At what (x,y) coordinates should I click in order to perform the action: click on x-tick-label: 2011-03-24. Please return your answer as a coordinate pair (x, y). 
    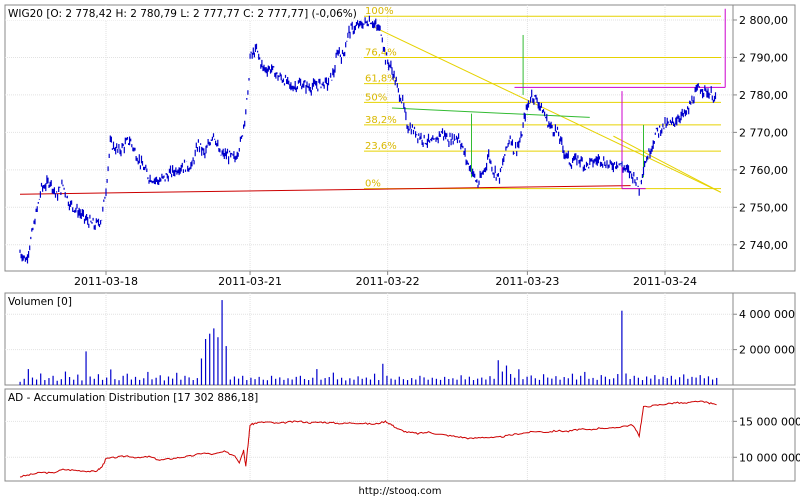
    Looking at the image, I should click on (665, 281).